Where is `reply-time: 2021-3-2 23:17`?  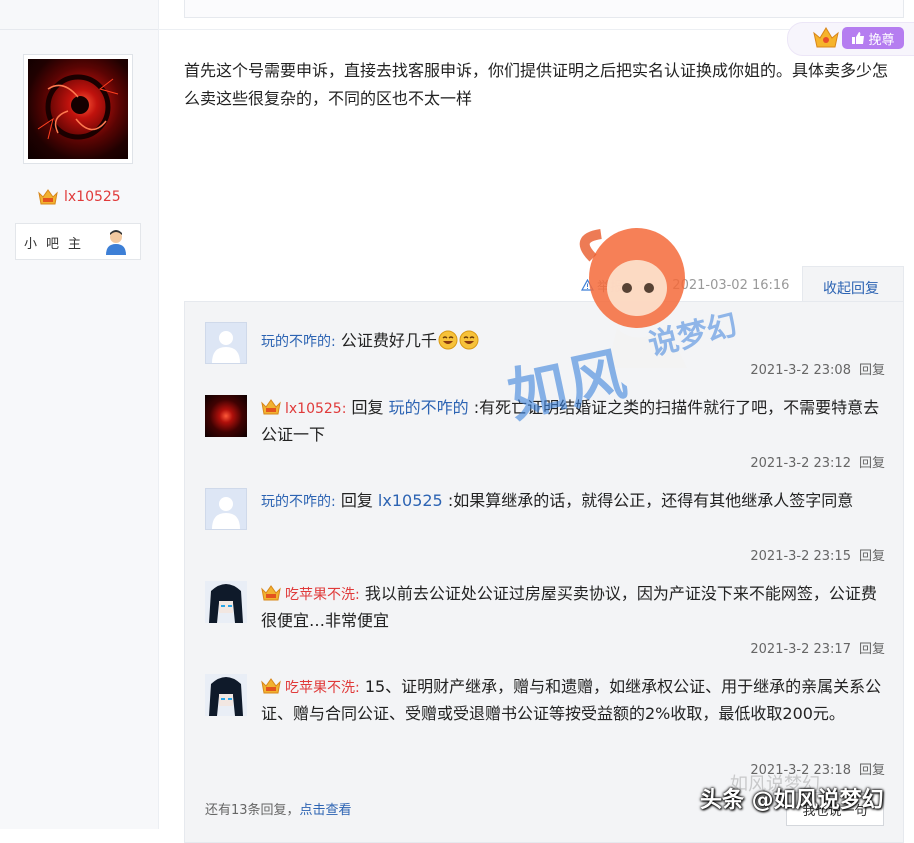 reply-time: 2021-3-2 23:17 is located at coordinates (800, 649).